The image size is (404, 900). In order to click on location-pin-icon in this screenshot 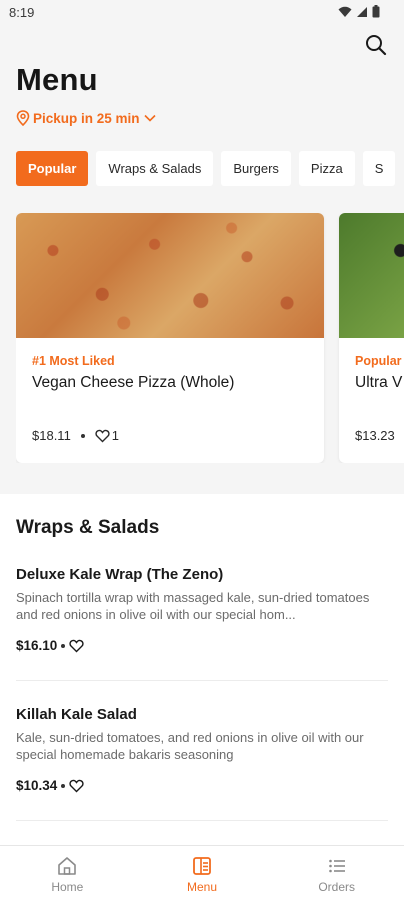, I will do `click(23, 118)`.